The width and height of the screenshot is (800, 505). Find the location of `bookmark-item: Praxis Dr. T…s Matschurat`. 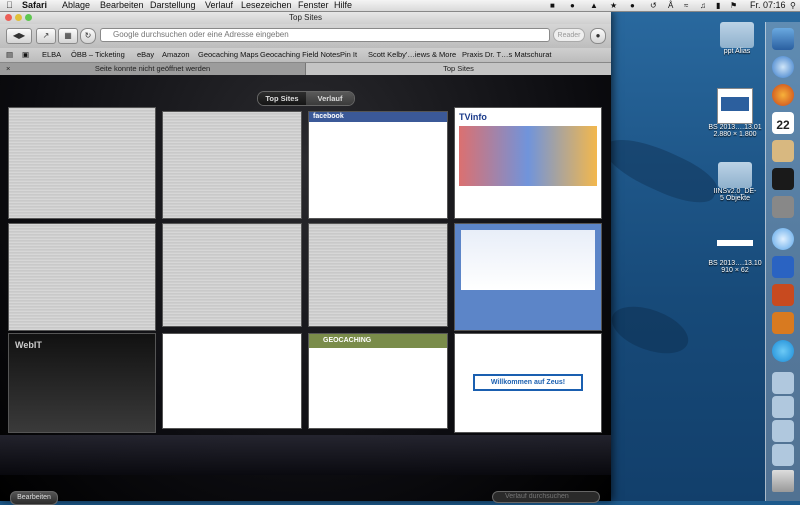

bookmark-item: Praxis Dr. T…s Matschurat is located at coordinates (506, 55).